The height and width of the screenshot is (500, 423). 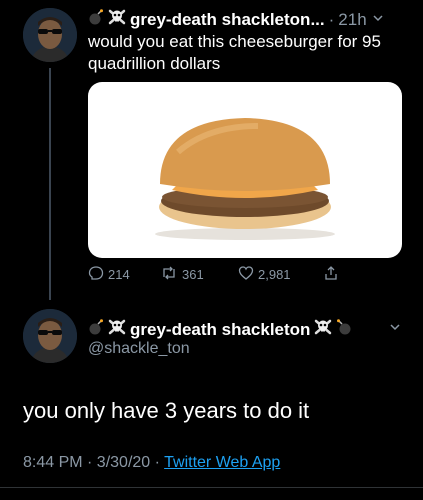 I want to click on tweet-text: you only have 3 years to do it, so click(x=166, y=410).